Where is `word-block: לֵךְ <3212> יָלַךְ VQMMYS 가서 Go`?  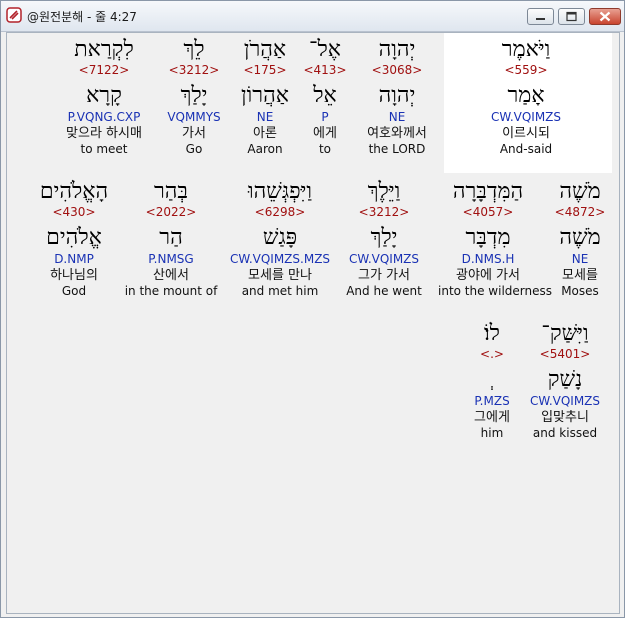
word-block: לֵךְ <3212> יָלַךְ VQMMYS 가서 Go is located at coordinates (194, 96).